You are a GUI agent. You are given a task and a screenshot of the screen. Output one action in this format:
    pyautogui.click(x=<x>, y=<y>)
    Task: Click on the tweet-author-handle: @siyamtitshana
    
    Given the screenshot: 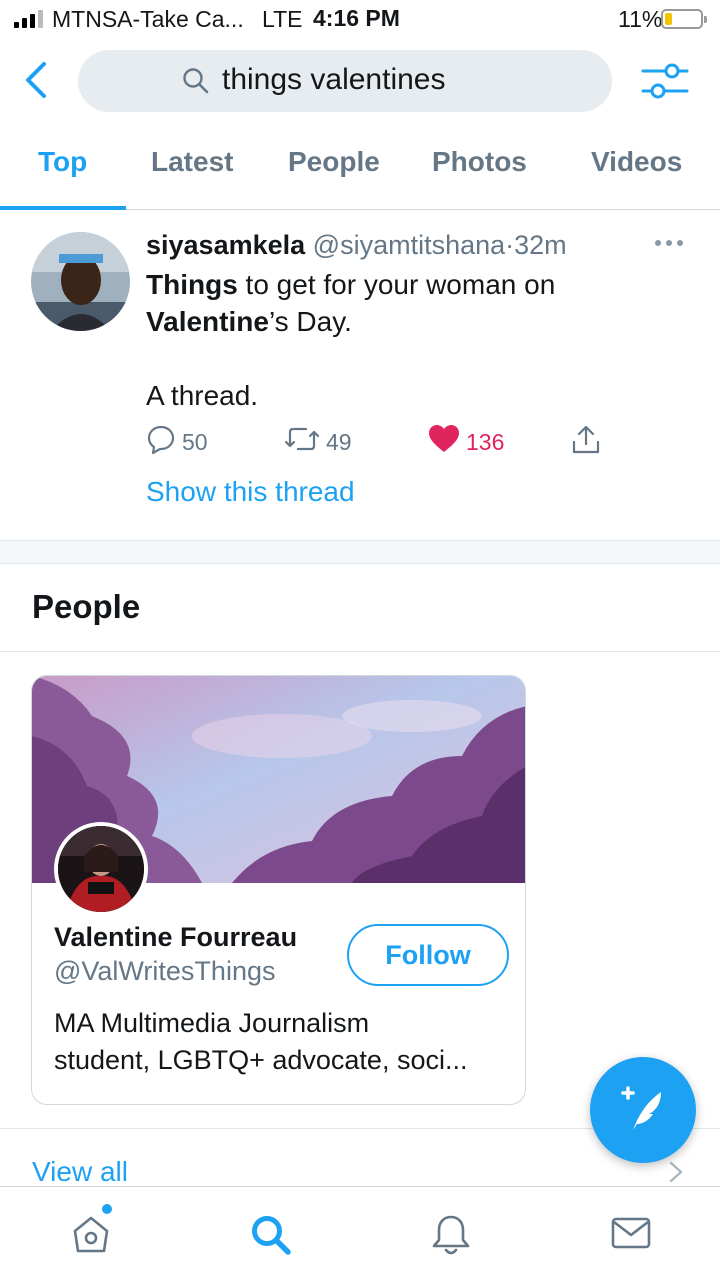 What is the action you would take?
    pyautogui.click(x=409, y=245)
    